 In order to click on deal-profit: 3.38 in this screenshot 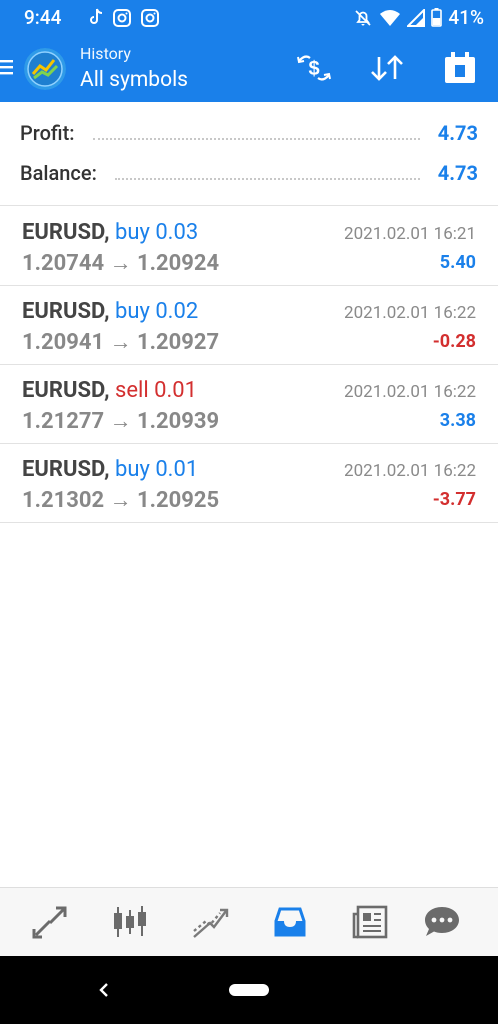, I will do `click(457, 420)`.